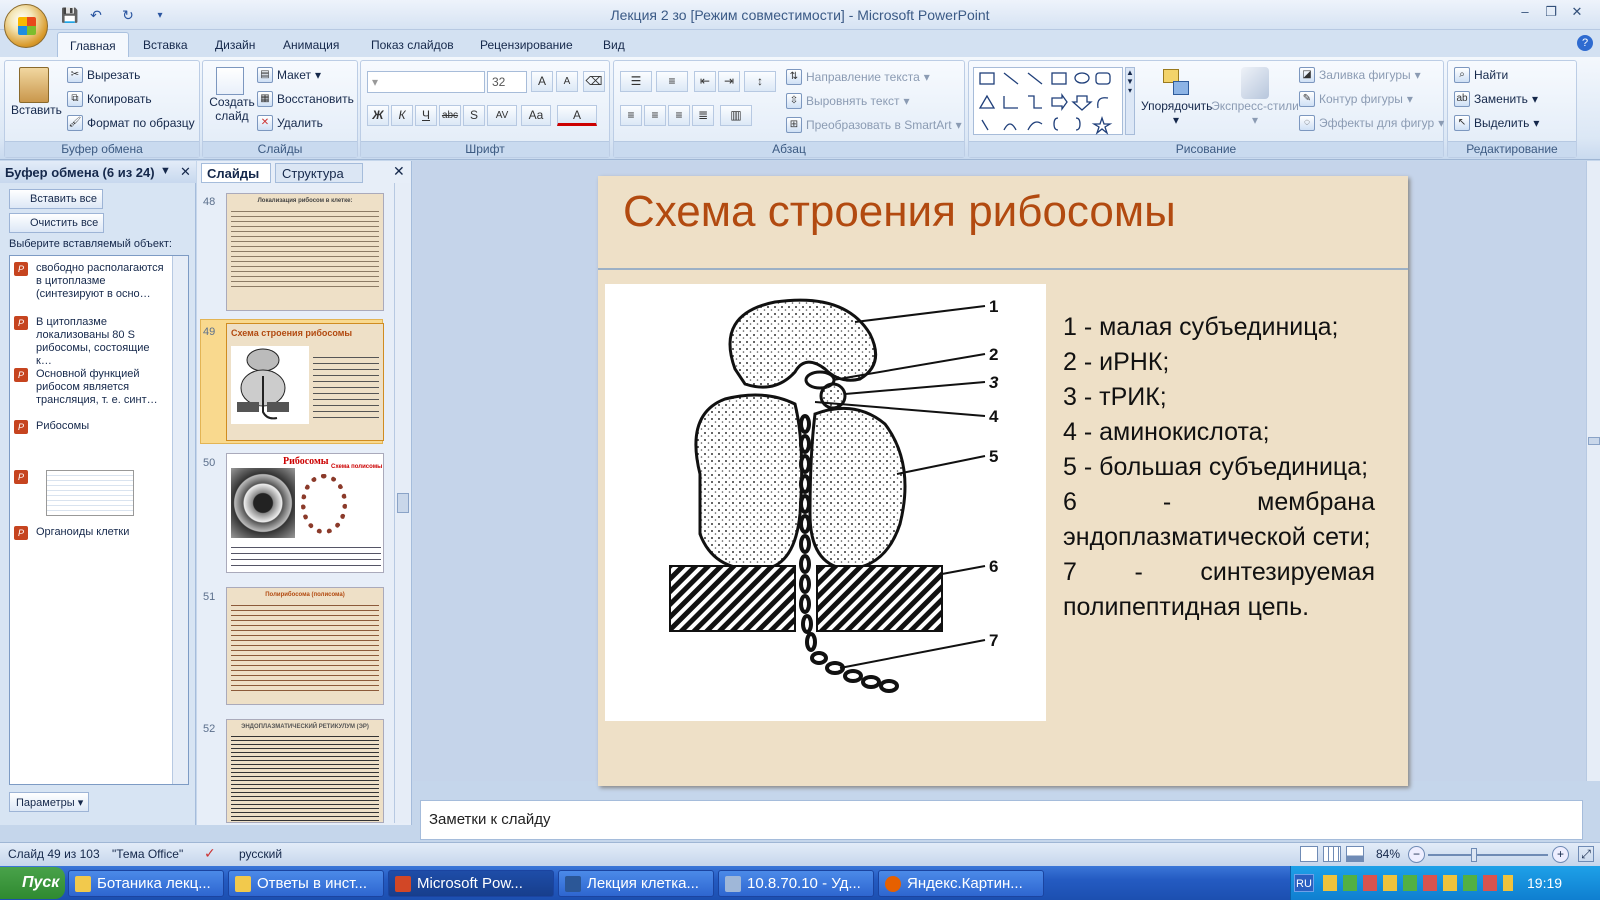 Image resolution: width=1600 pixels, height=900 pixels. Describe the element at coordinates (1355, 854) in the screenshot. I see `slideshow-view-icon` at that location.